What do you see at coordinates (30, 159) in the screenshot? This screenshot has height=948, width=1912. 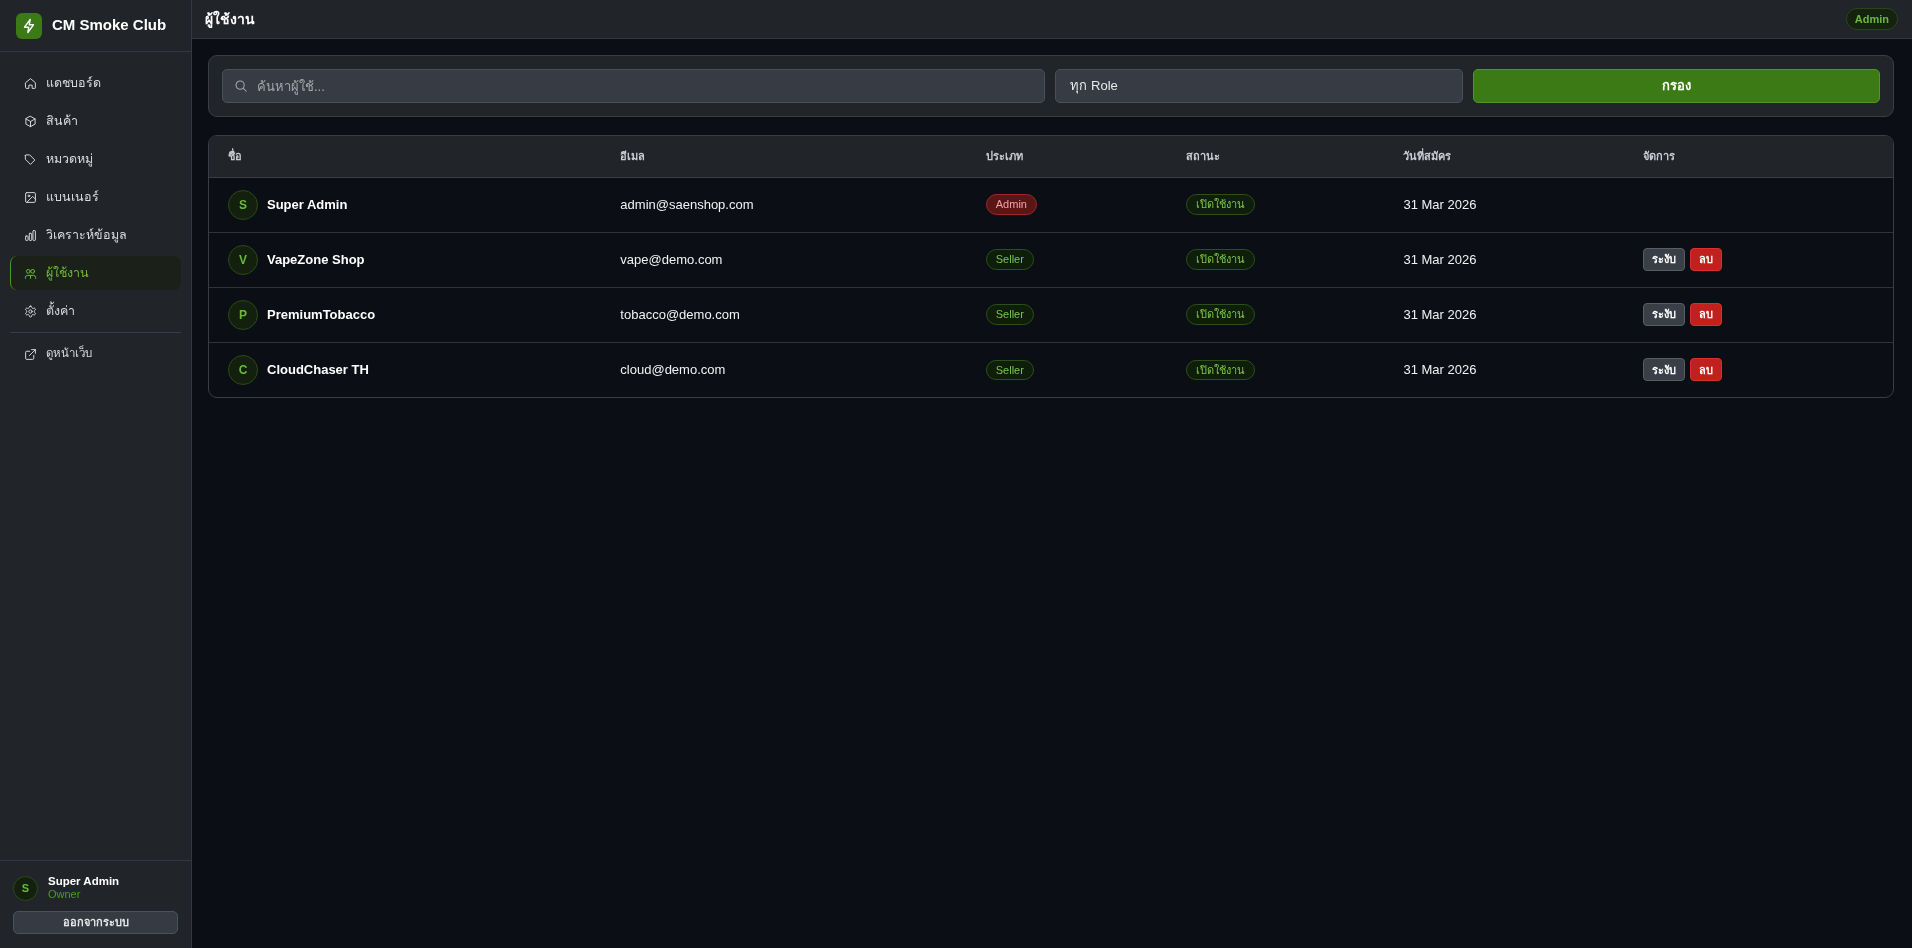 I see `tag-icon` at bounding box center [30, 159].